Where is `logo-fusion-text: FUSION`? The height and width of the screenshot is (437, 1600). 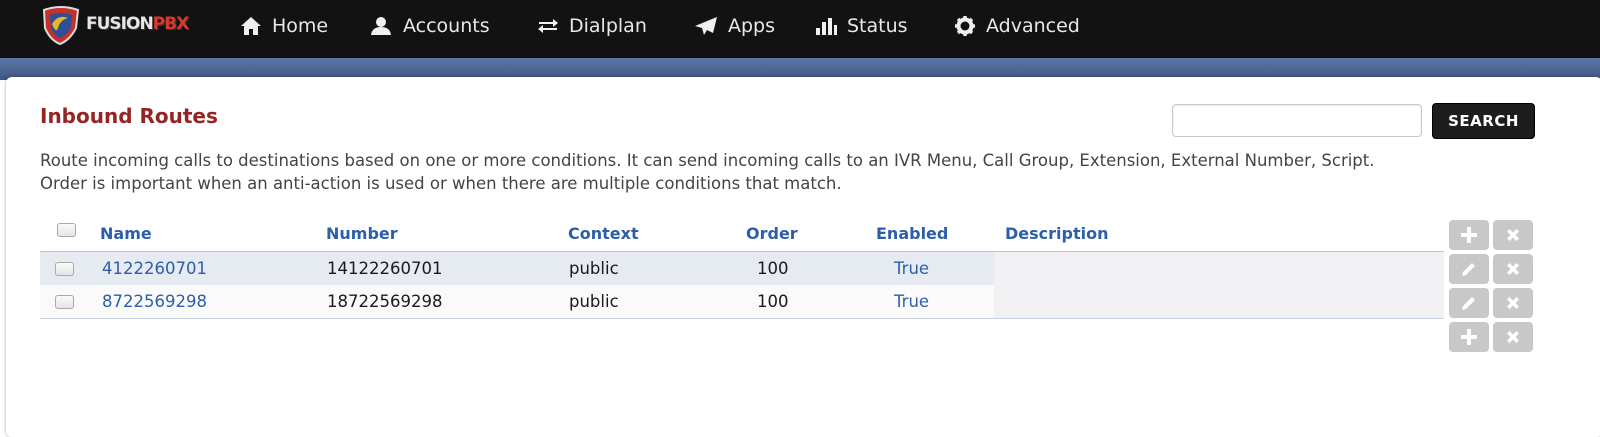
logo-fusion-text: FUSION is located at coordinates (120, 24).